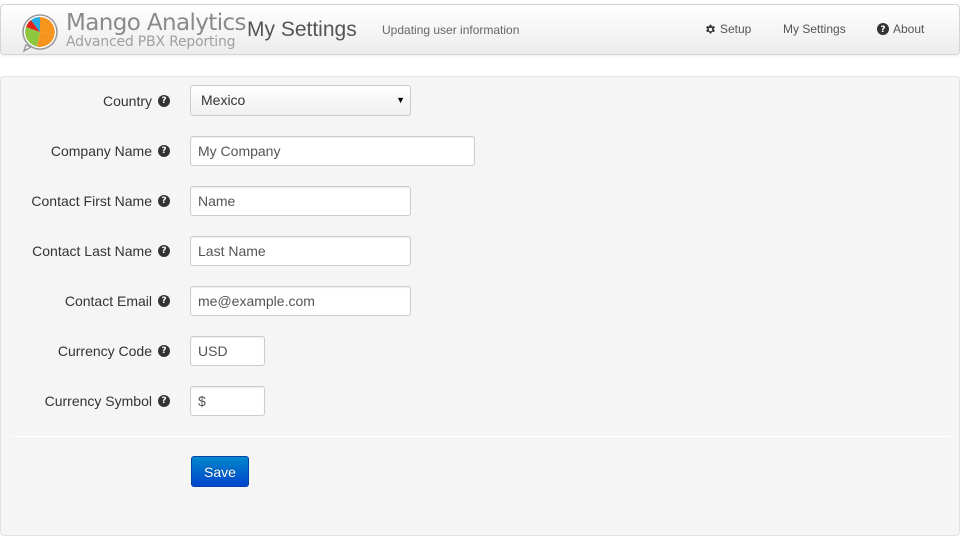 The height and width of the screenshot is (541, 960). I want to click on brand: Mango Analytics Advanced PBX Reporting, so click(134, 31).